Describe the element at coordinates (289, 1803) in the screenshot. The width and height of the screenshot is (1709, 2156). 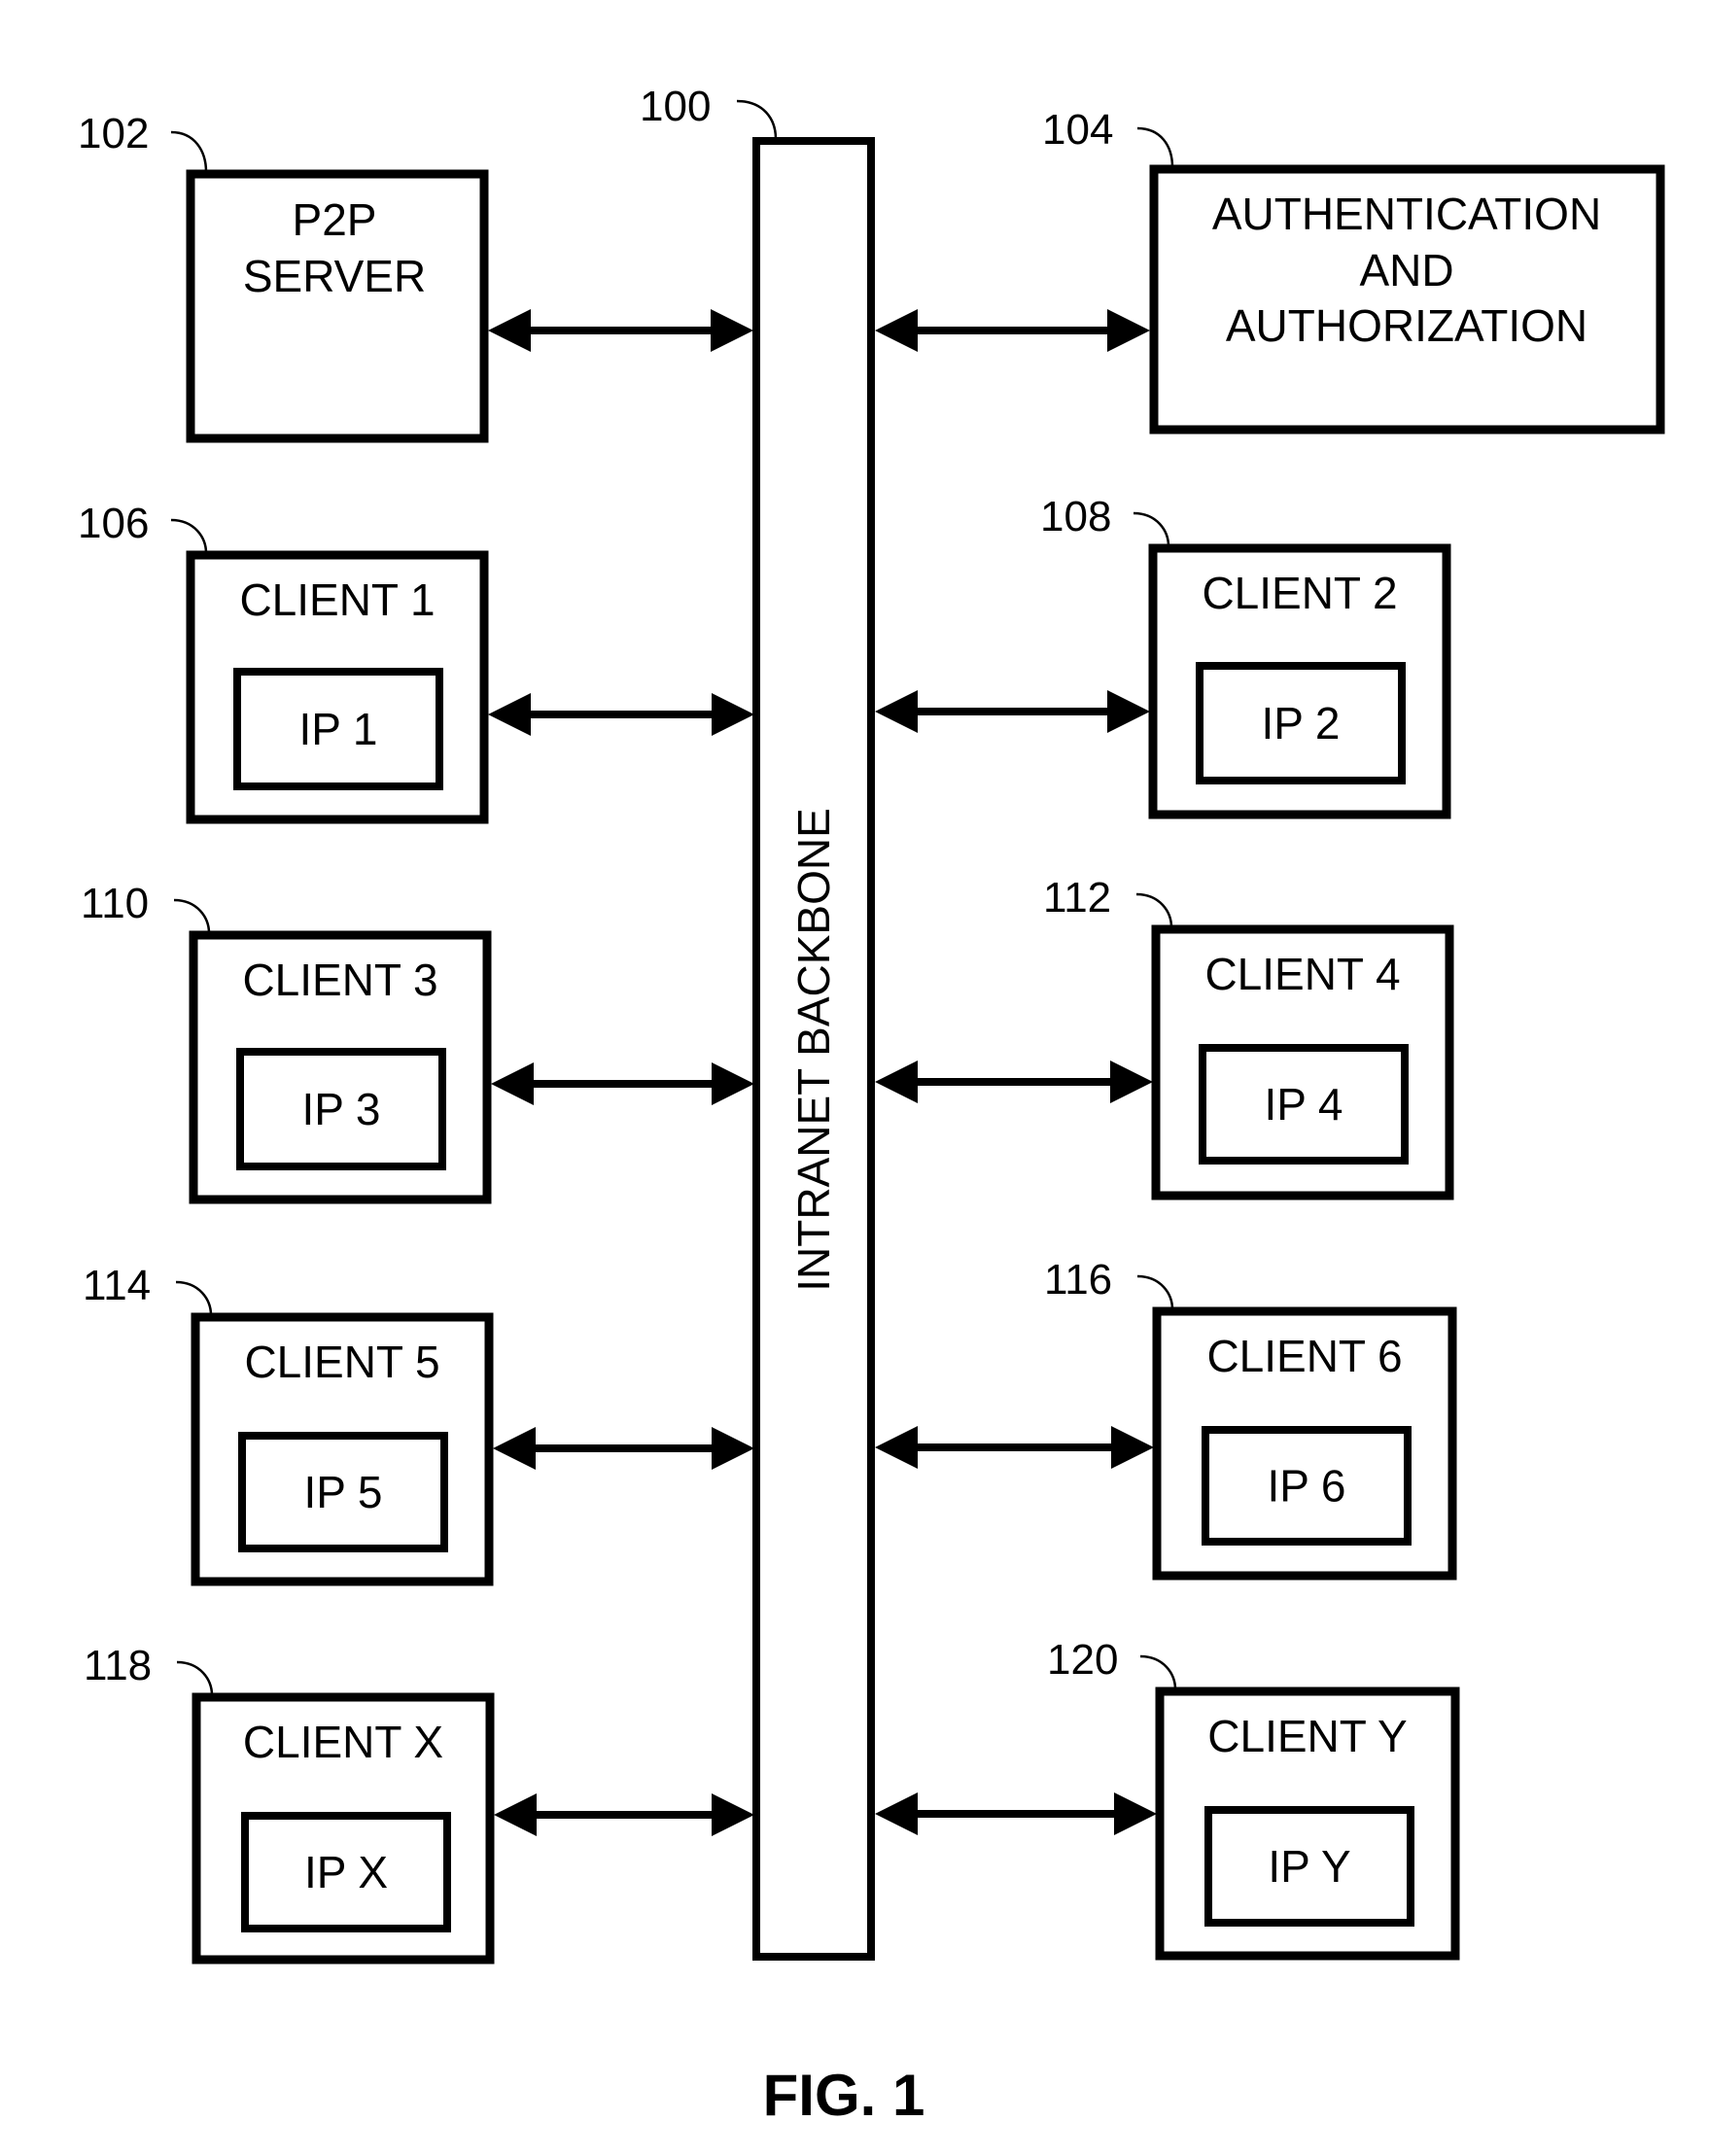
I see `client-block: CLIENT X IP X 118` at that location.